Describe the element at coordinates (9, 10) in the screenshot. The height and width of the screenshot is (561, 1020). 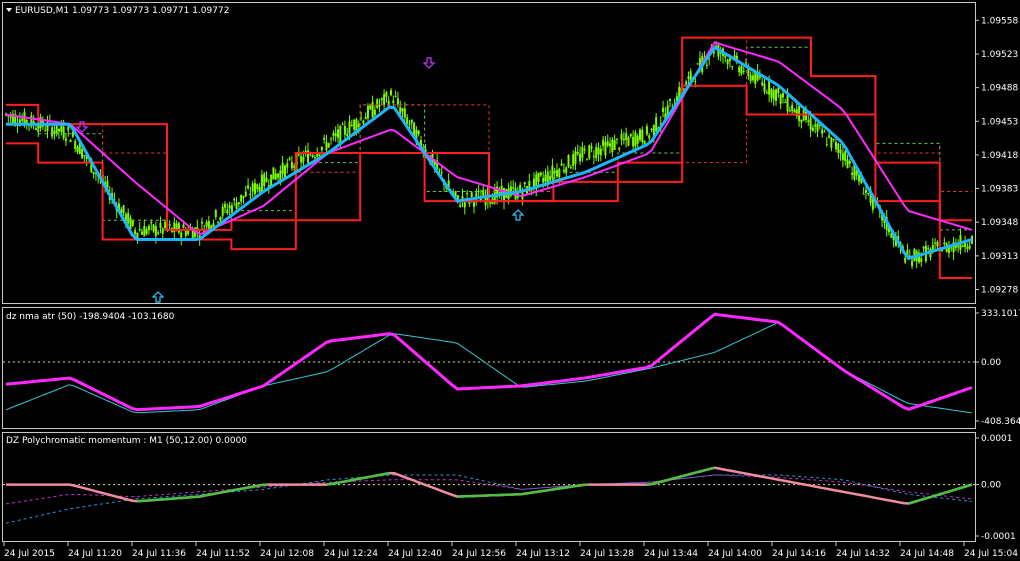
I see `collapse-triangle-icon` at that location.